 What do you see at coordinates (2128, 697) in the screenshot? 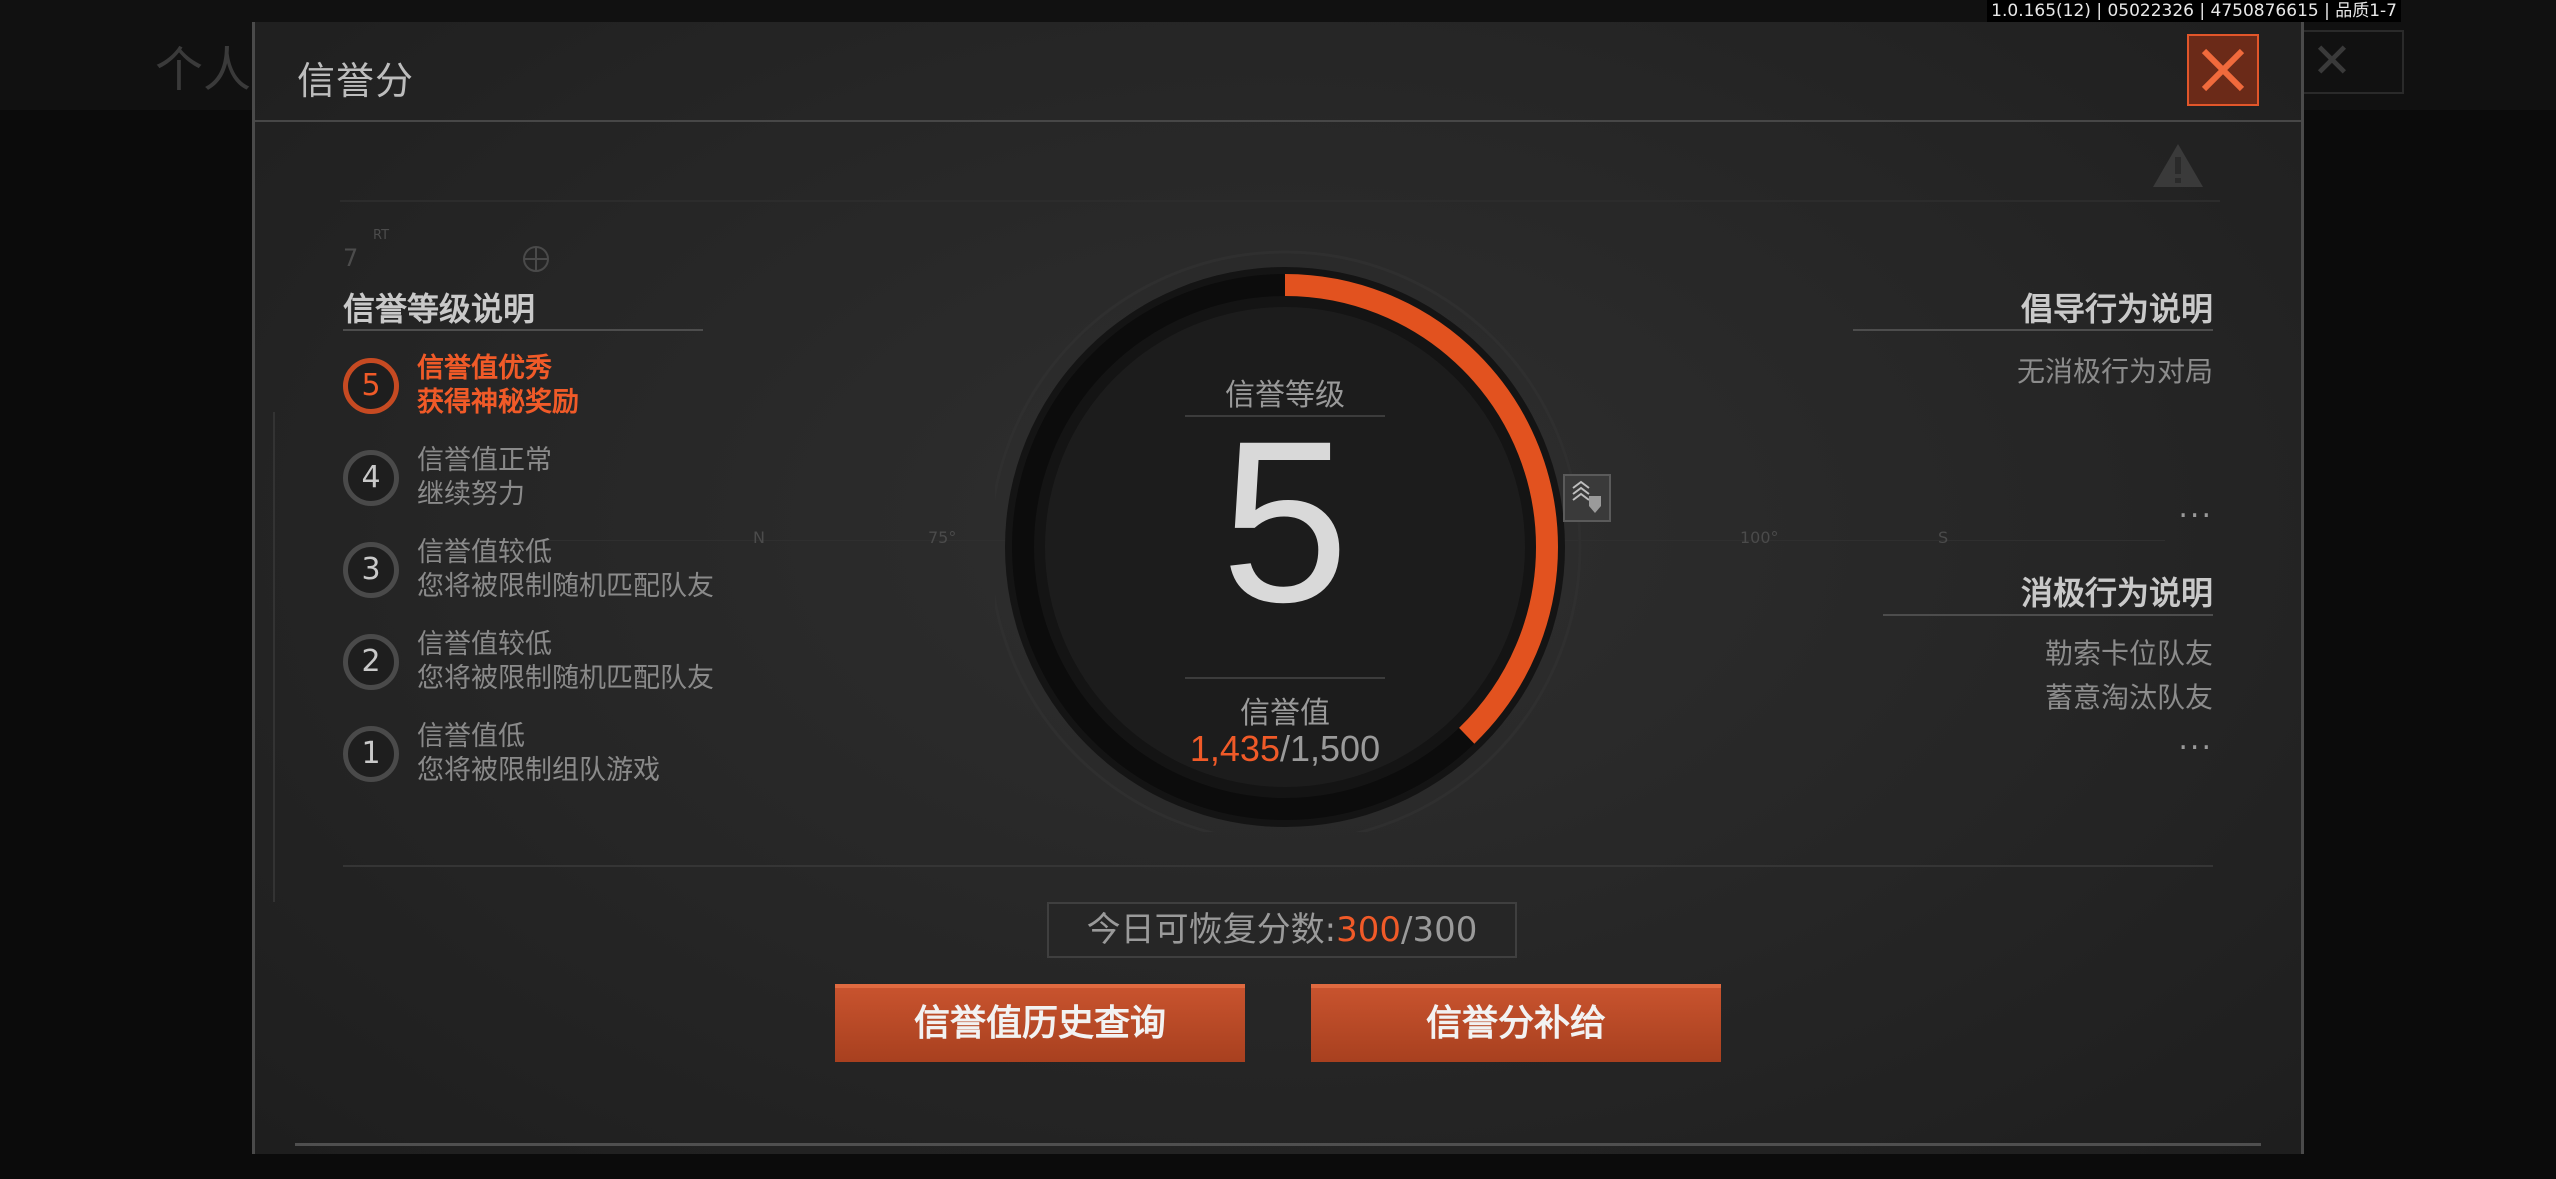
I see `negative-item: 蓄意淘汰队友` at bounding box center [2128, 697].